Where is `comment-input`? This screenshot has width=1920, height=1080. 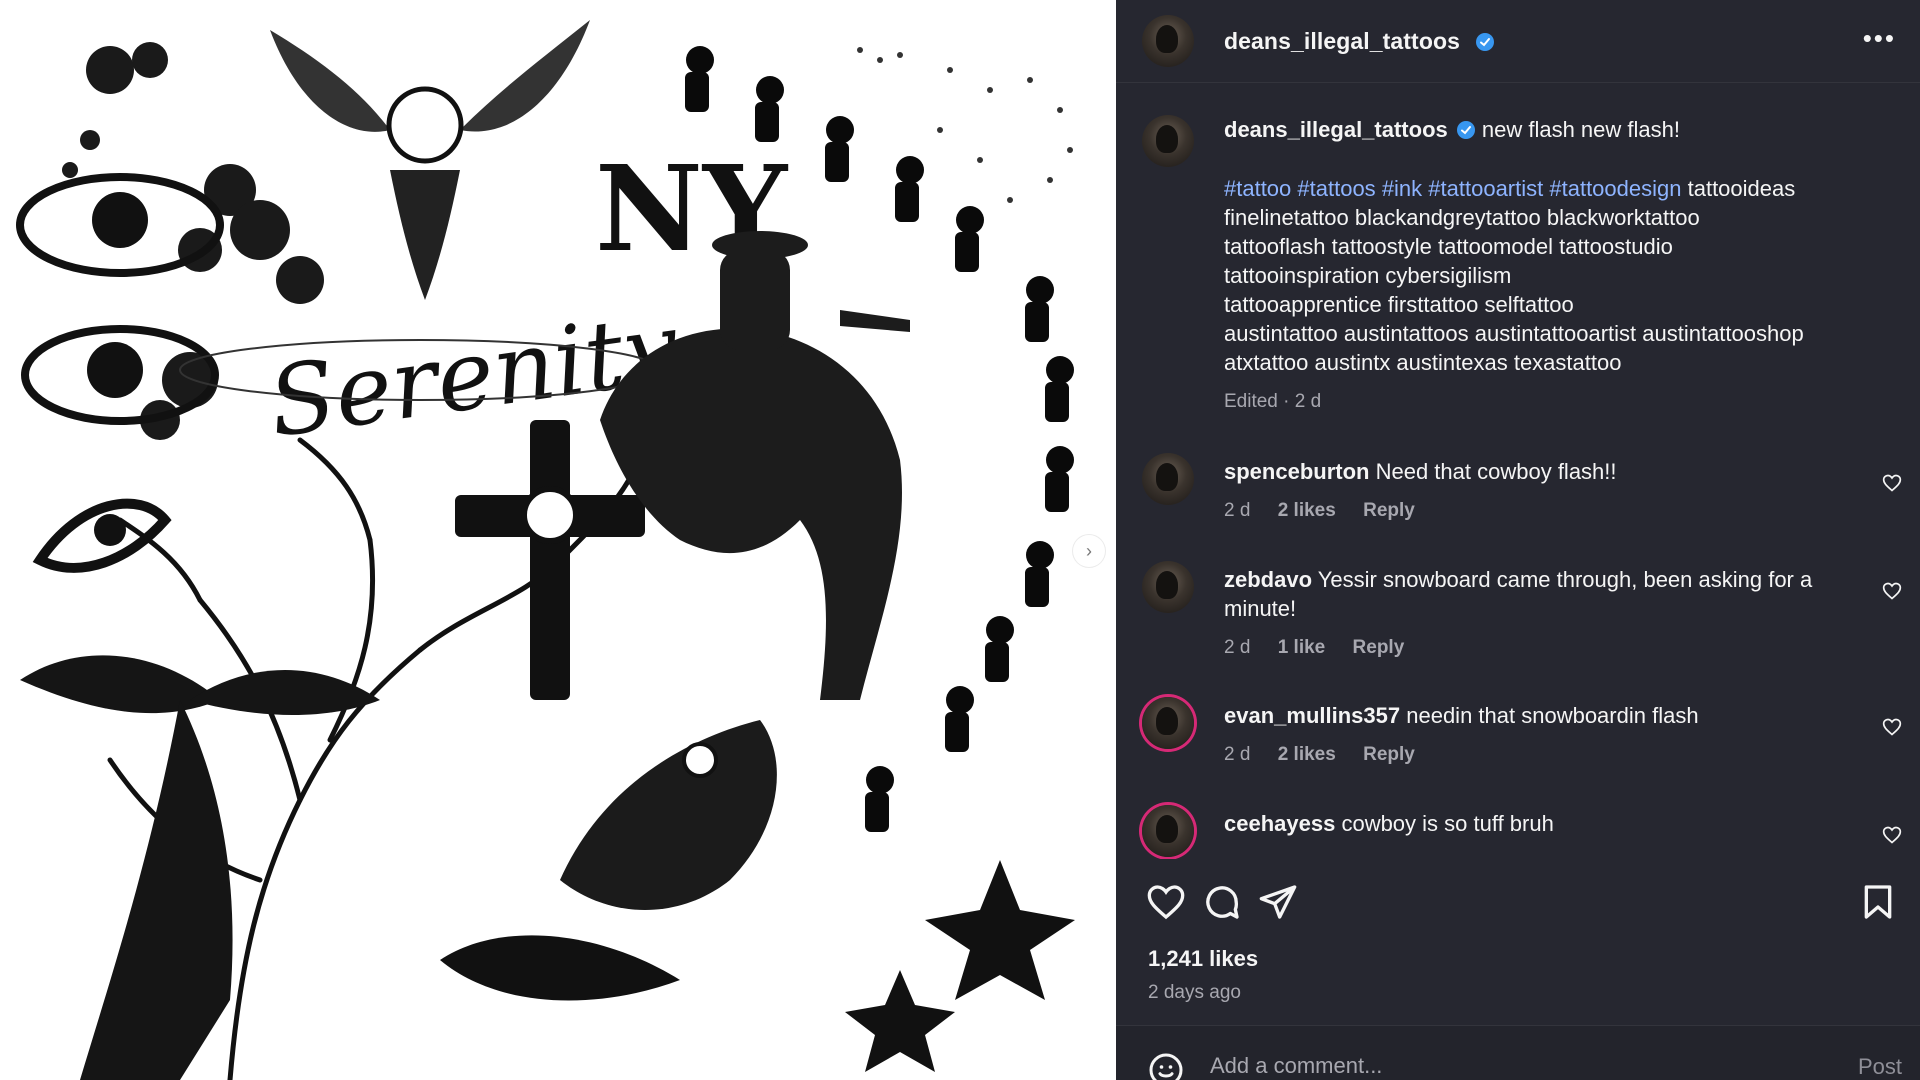 comment-input is located at coordinates (1490, 1066).